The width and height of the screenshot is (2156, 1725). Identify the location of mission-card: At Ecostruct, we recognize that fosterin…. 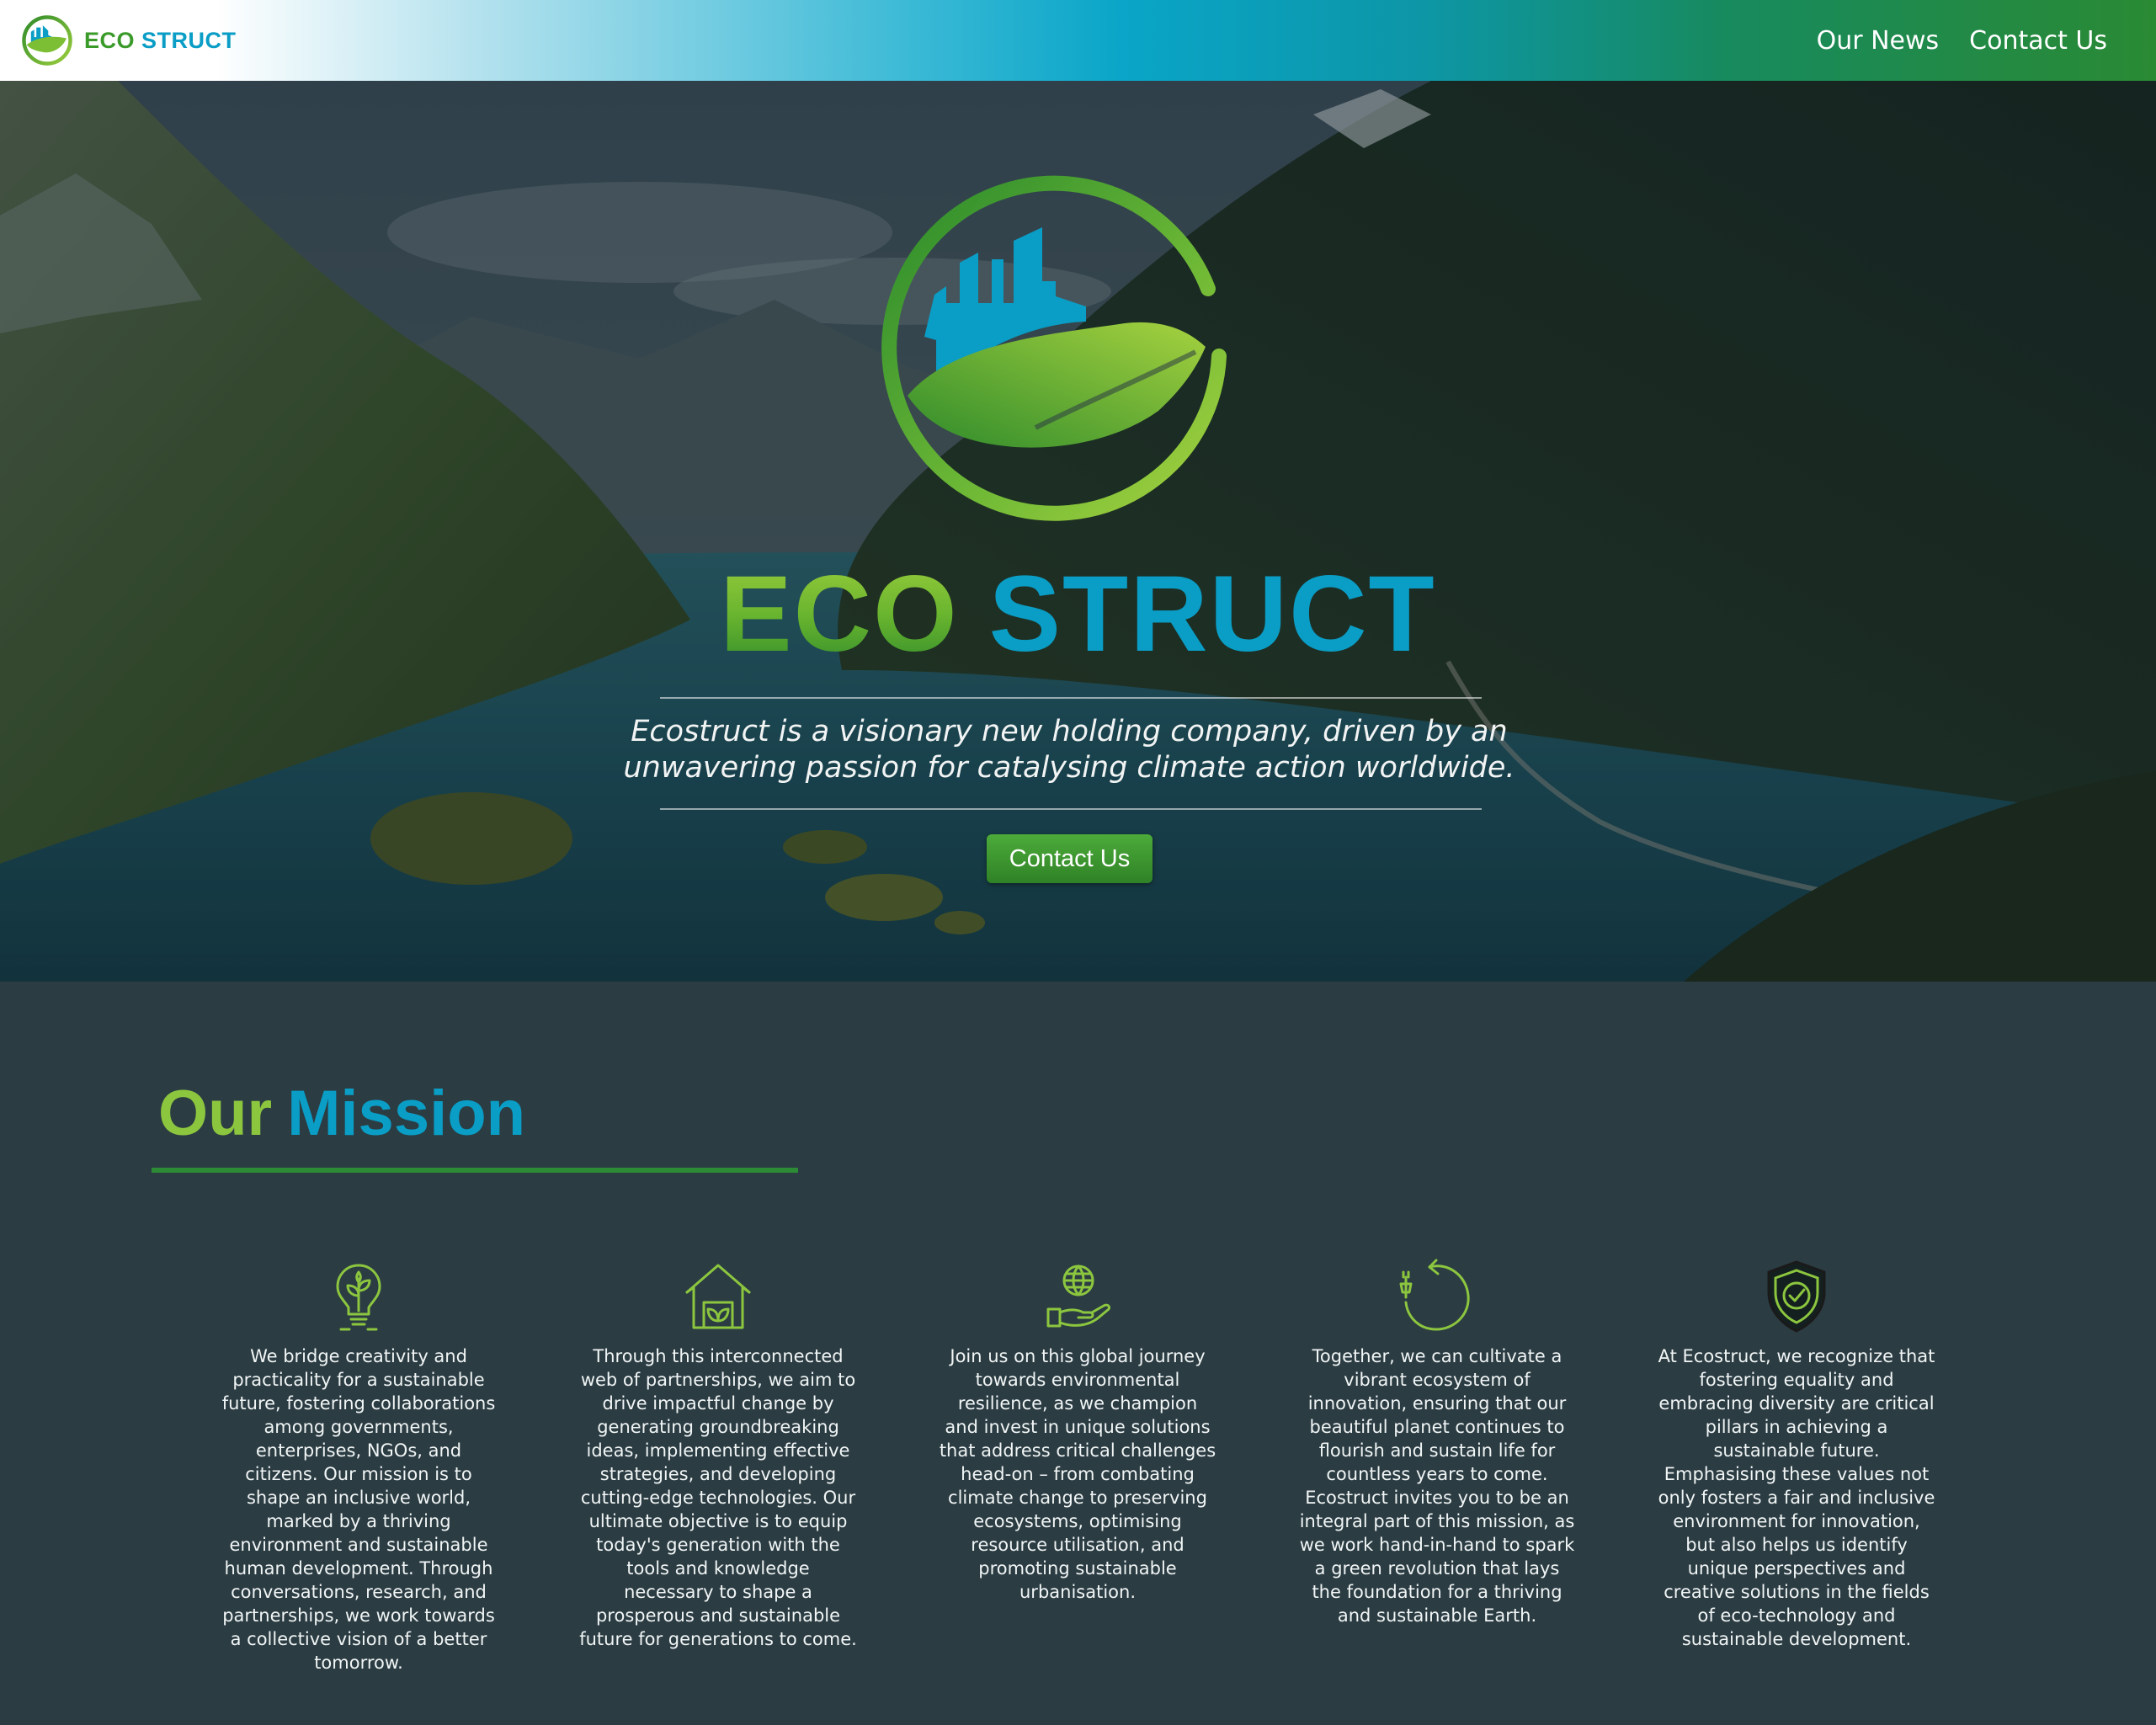
(1796, 1455).